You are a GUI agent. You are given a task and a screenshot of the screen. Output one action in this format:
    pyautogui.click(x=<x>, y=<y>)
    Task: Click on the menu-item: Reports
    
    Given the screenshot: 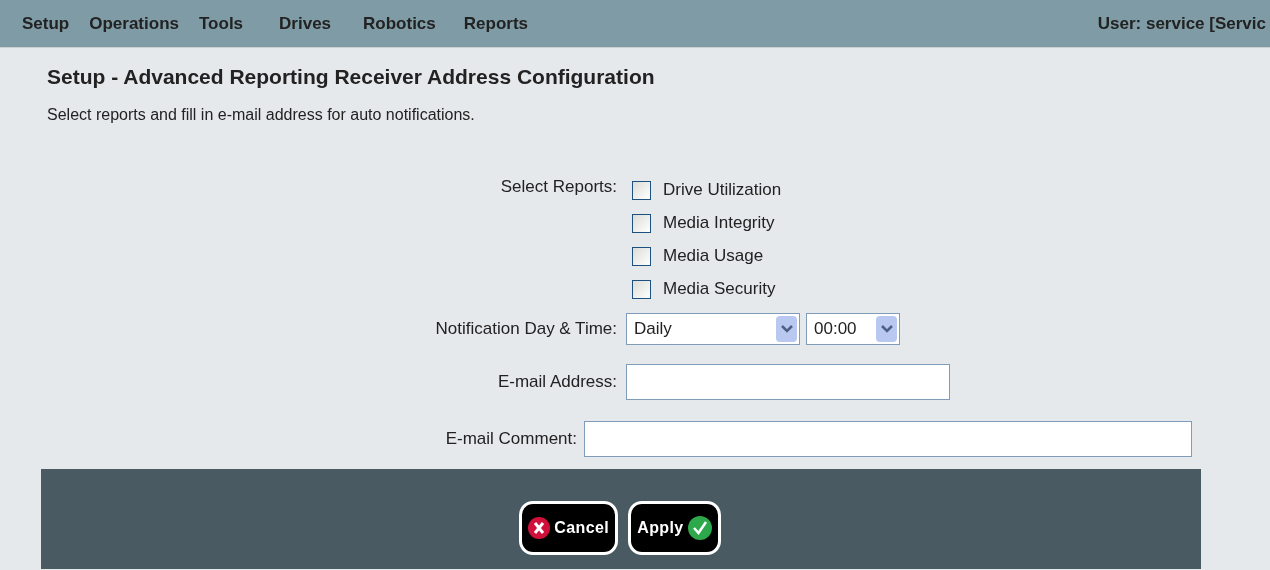 What is the action you would take?
    pyautogui.click(x=495, y=23)
    